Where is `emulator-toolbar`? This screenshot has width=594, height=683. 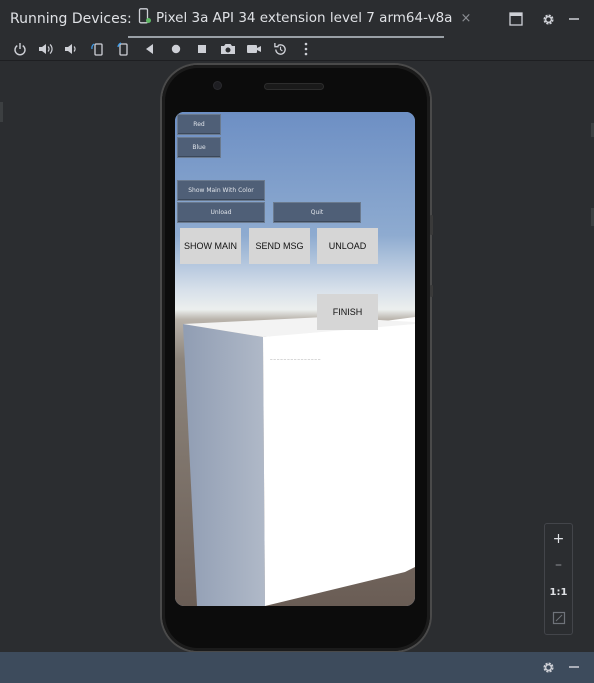 emulator-toolbar is located at coordinates (297, 49).